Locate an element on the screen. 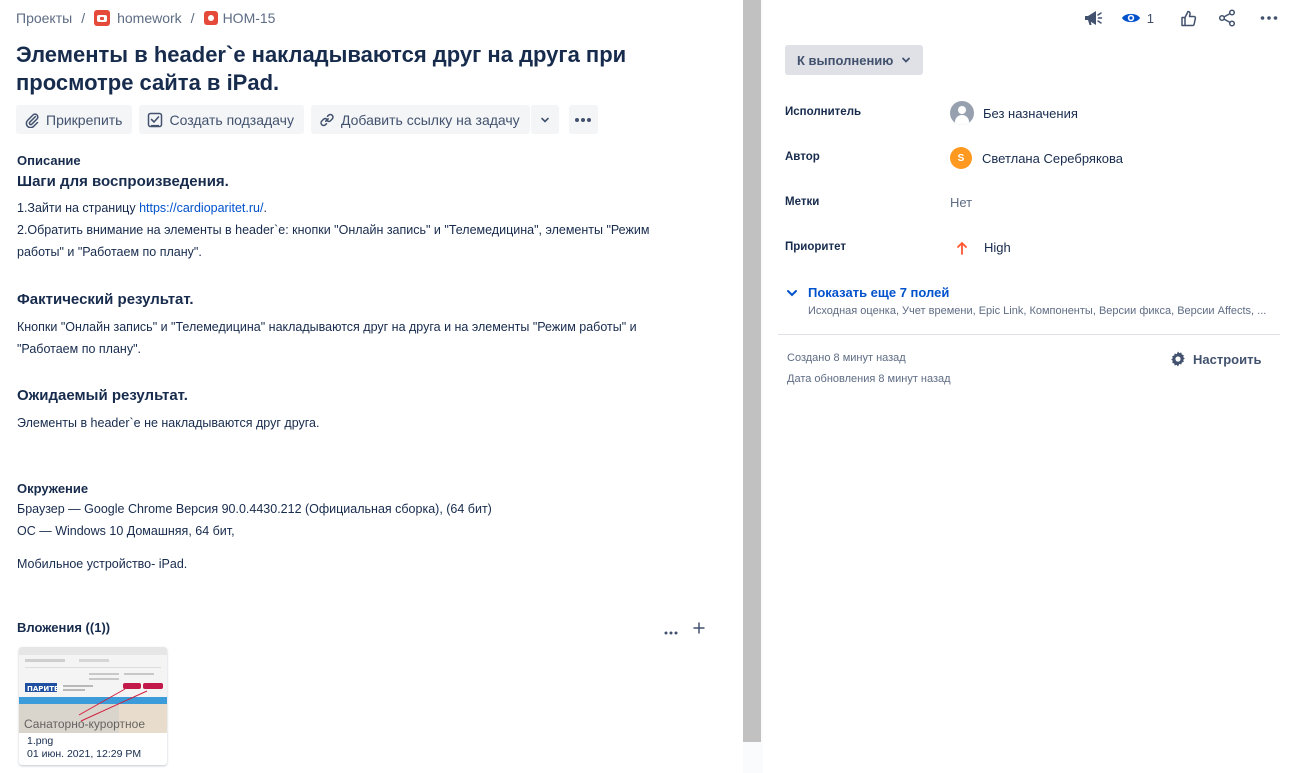  attachments-actions is located at coordinates (685, 630).